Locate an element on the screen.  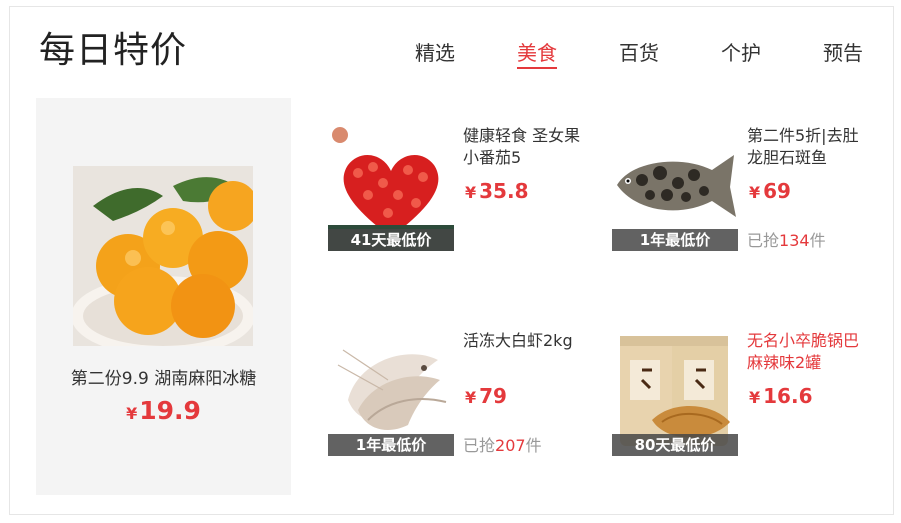
product-name: 无名小卒脆锅巴麻辣味2罐 is located at coordinates (807, 352).